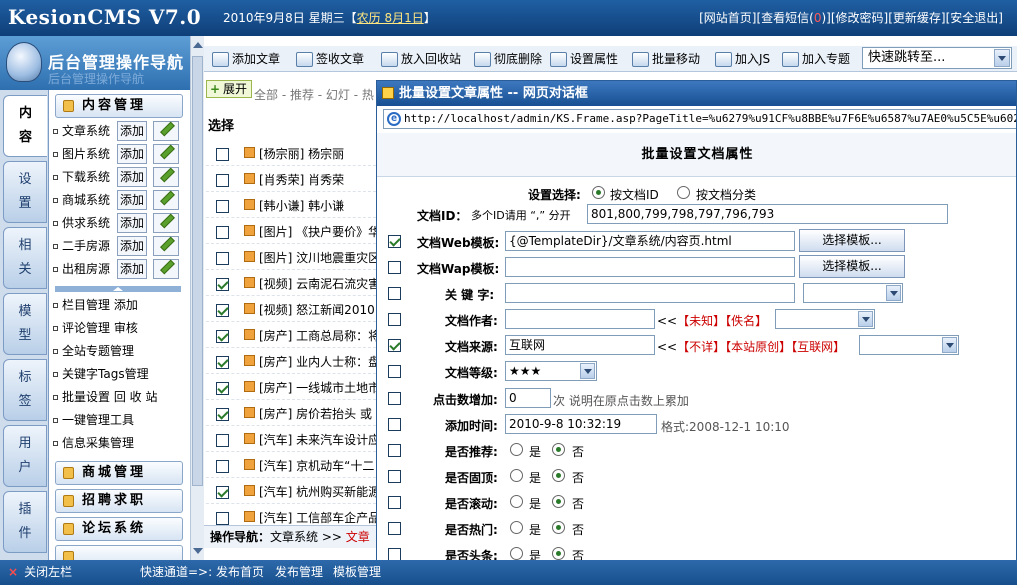 Image resolution: width=1017 pixels, height=585 pixels. What do you see at coordinates (580, 345) in the screenshot?
I see `source-input: 互联网` at bounding box center [580, 345].